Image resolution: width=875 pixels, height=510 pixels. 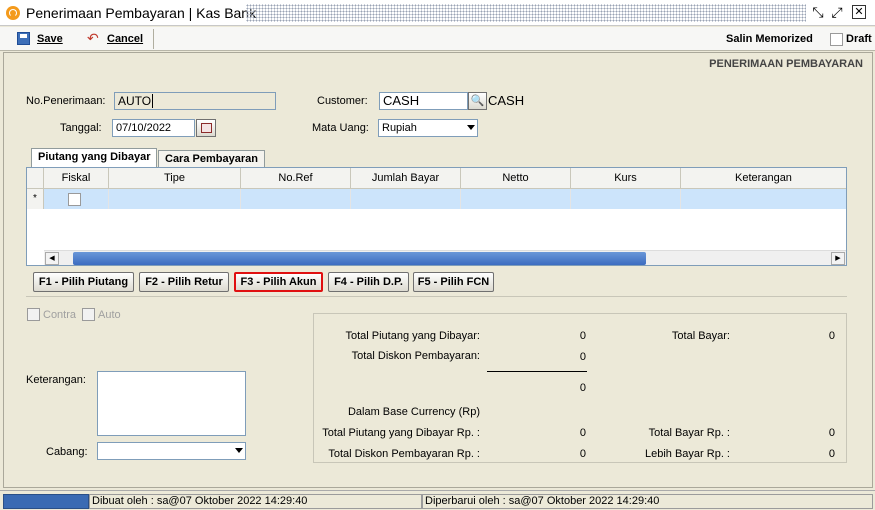 I want to click on mata-uang-select: Rupiah, so click(x=428, y=128).